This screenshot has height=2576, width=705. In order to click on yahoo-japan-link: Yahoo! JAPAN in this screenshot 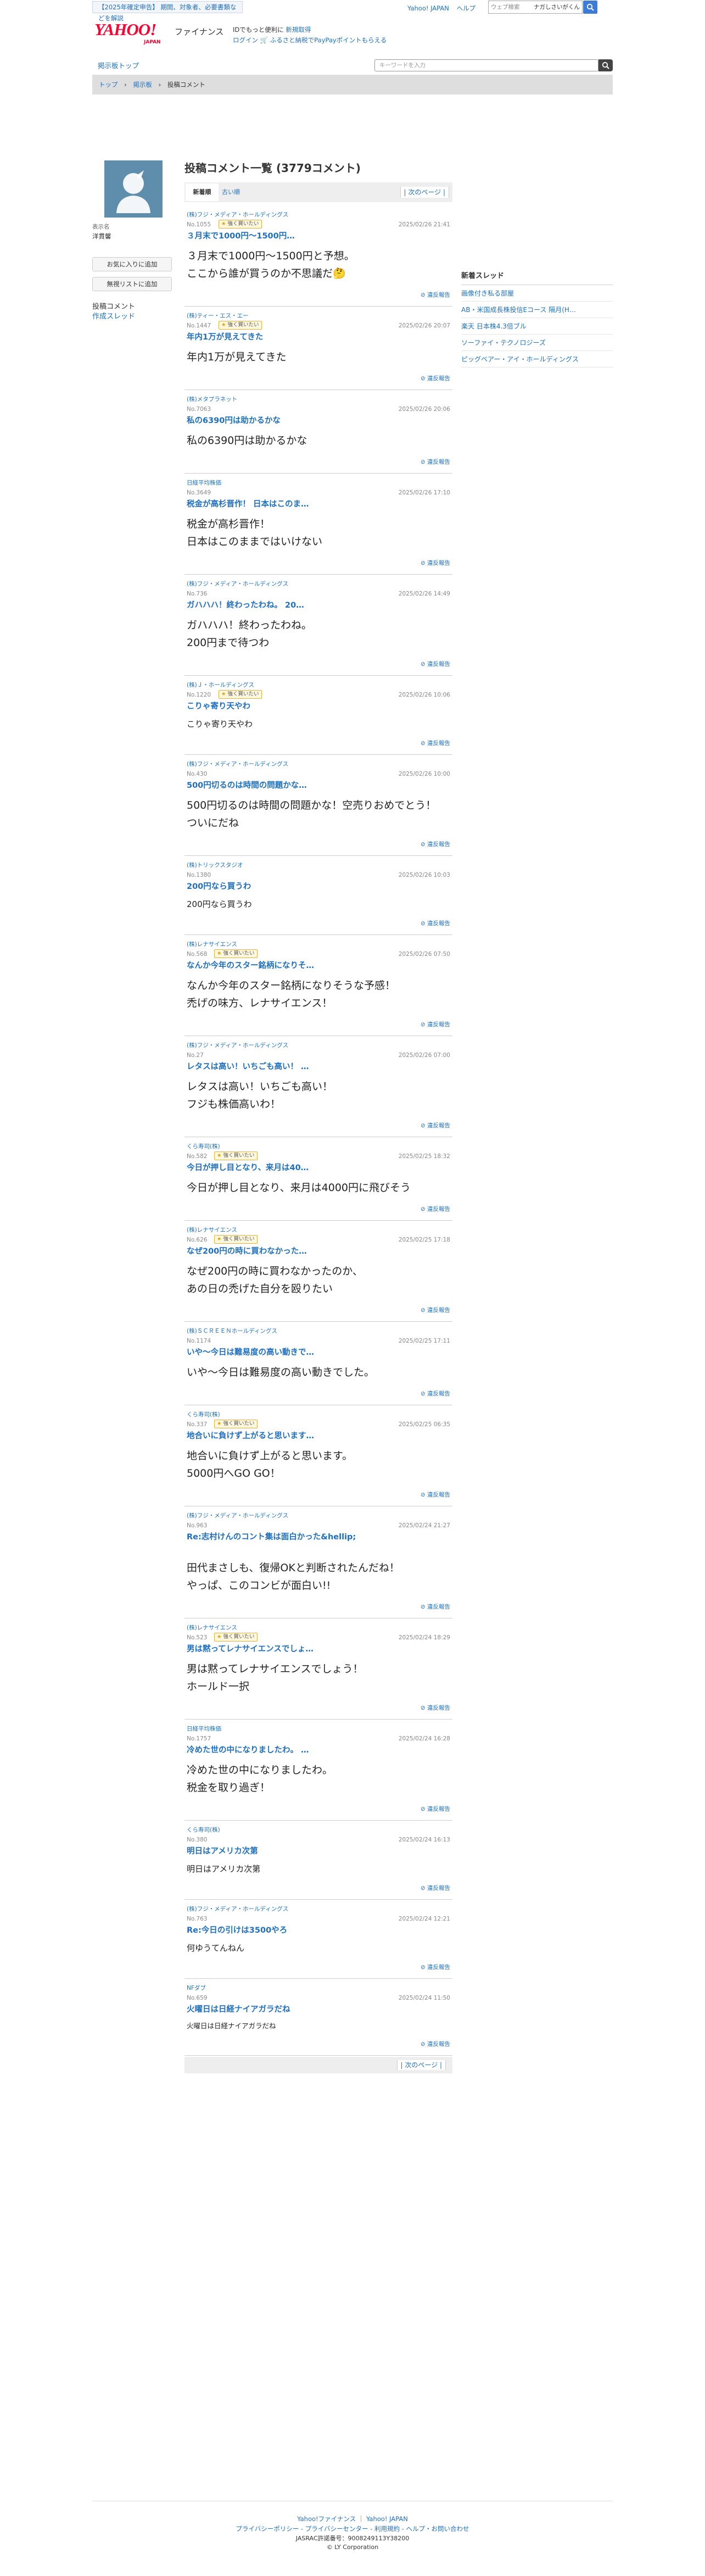, I will do `click(428, 8)`.